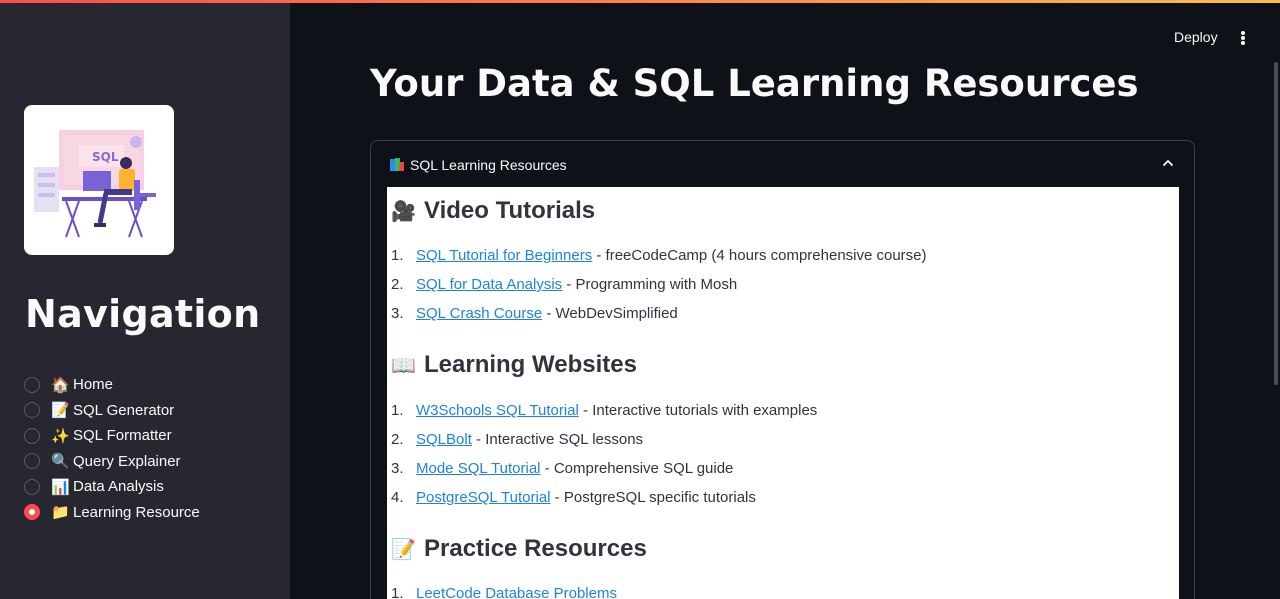  I want to click on sidebar-title: Navigation, so click(143, 314).